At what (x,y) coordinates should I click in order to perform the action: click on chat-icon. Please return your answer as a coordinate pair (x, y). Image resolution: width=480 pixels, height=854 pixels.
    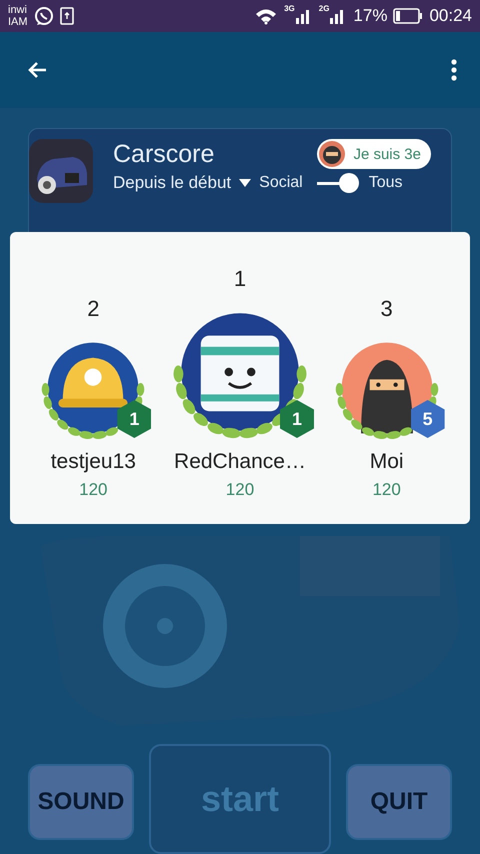
    Looking at the image, I should click on (44, 16).